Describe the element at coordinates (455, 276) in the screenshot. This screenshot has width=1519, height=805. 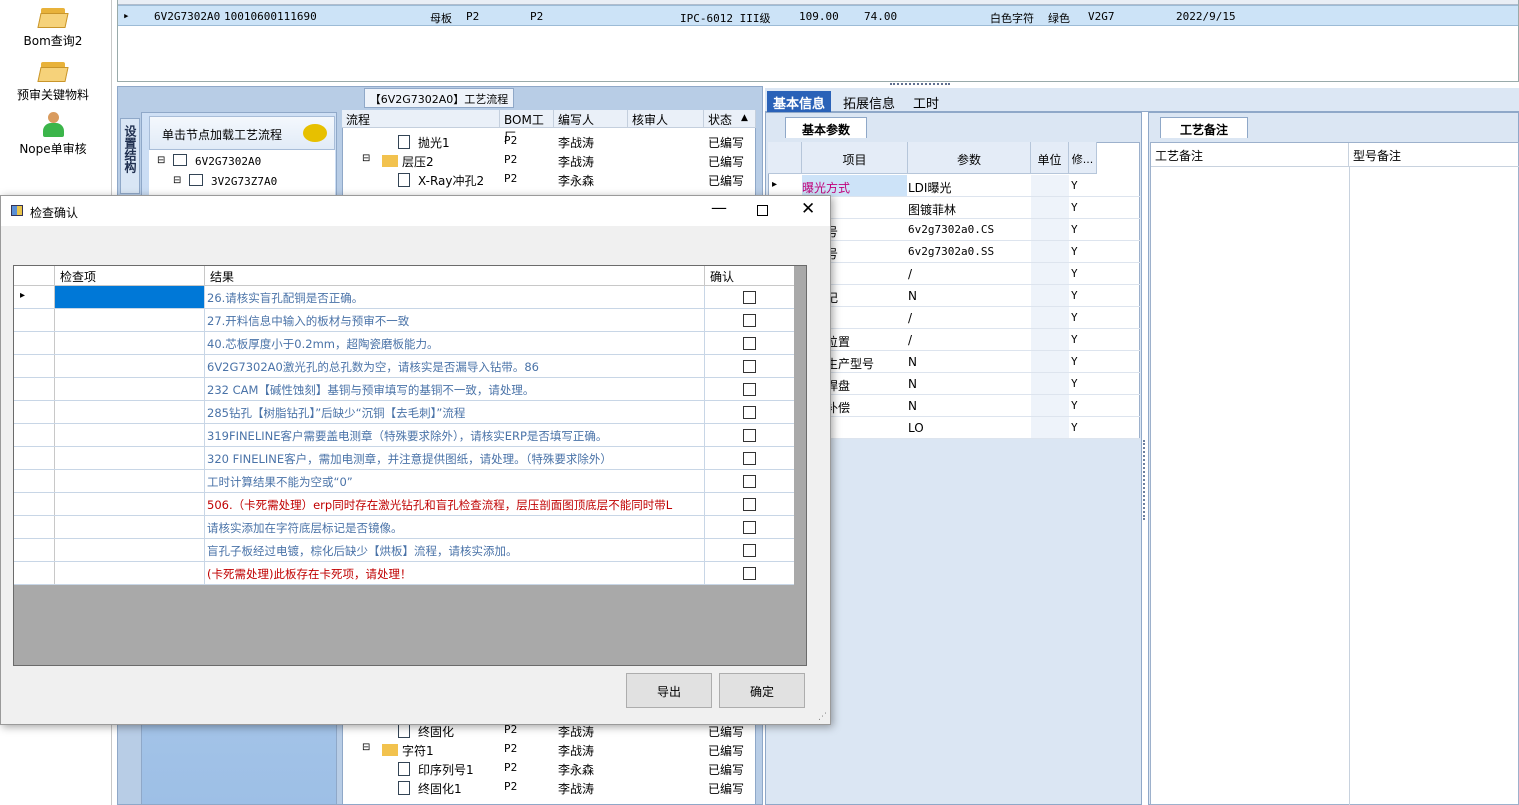
I see `col-result: 结果` at that location.